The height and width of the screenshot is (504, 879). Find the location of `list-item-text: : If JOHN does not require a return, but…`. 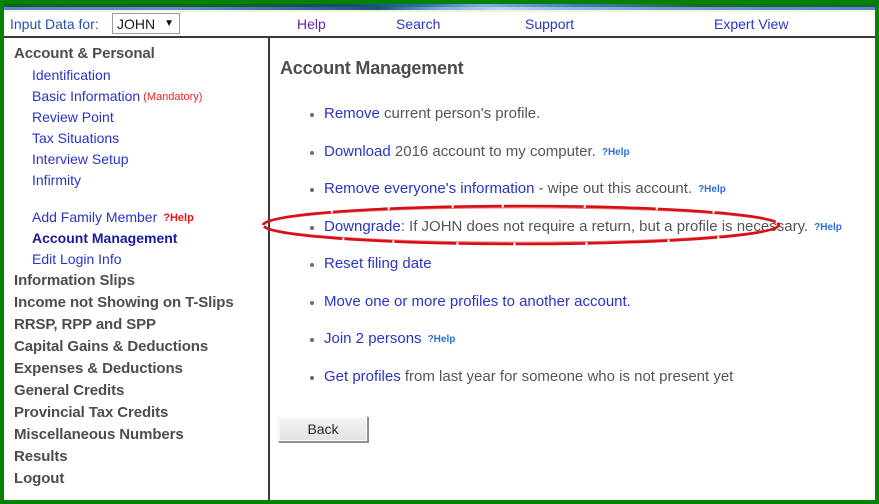

list-item-text: : If JOHN does not require a return, but… is located at coordinates (604, 226).